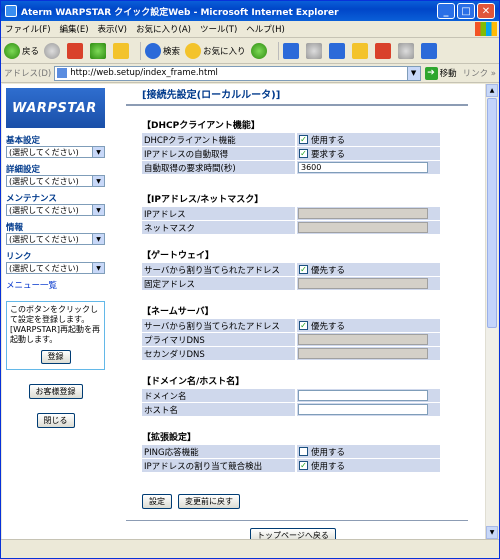  What do you see at coordinates (363, 409) in the screenshot?
I see `host-name-input` at bounding box center [363, 409].